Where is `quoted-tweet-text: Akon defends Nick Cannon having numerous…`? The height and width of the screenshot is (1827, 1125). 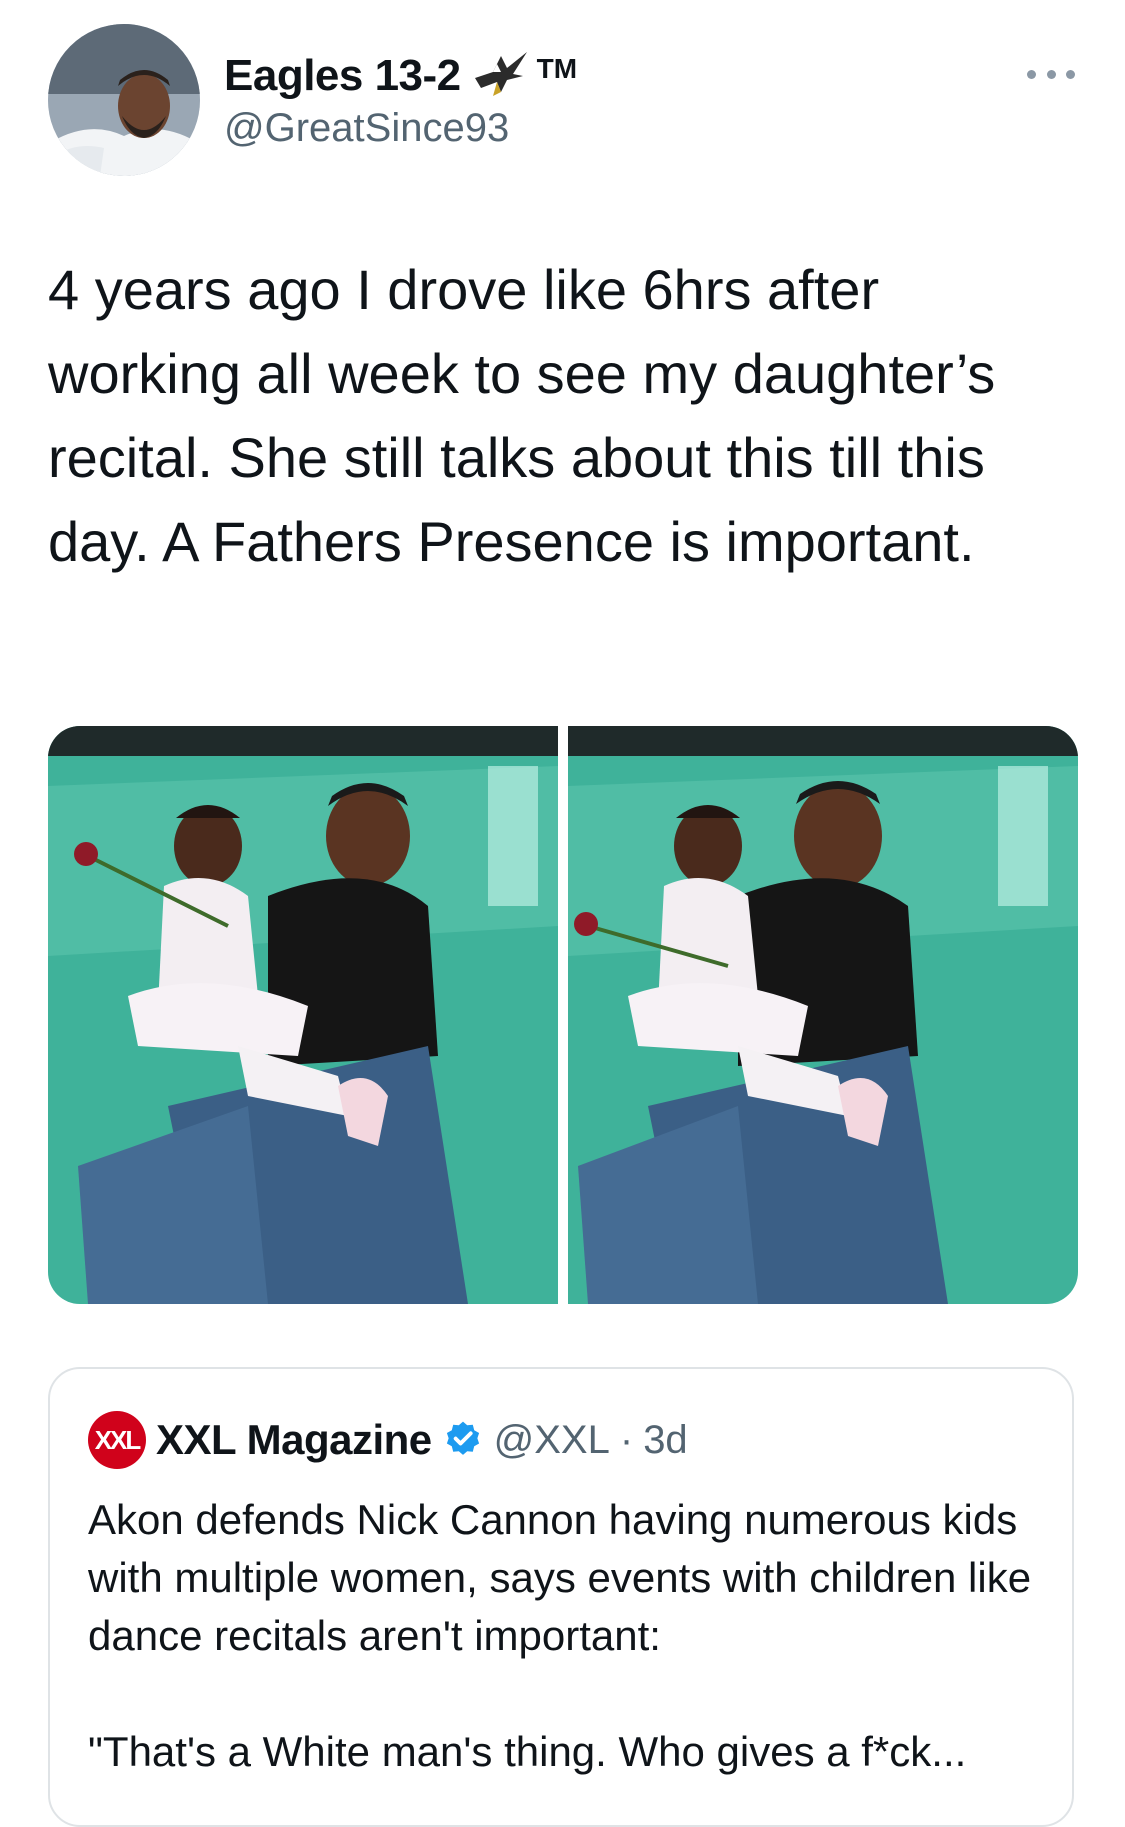 quoted-tweet-text: Akon defends Nick Cannon having numerous… is located at coordinates (560, 1635).